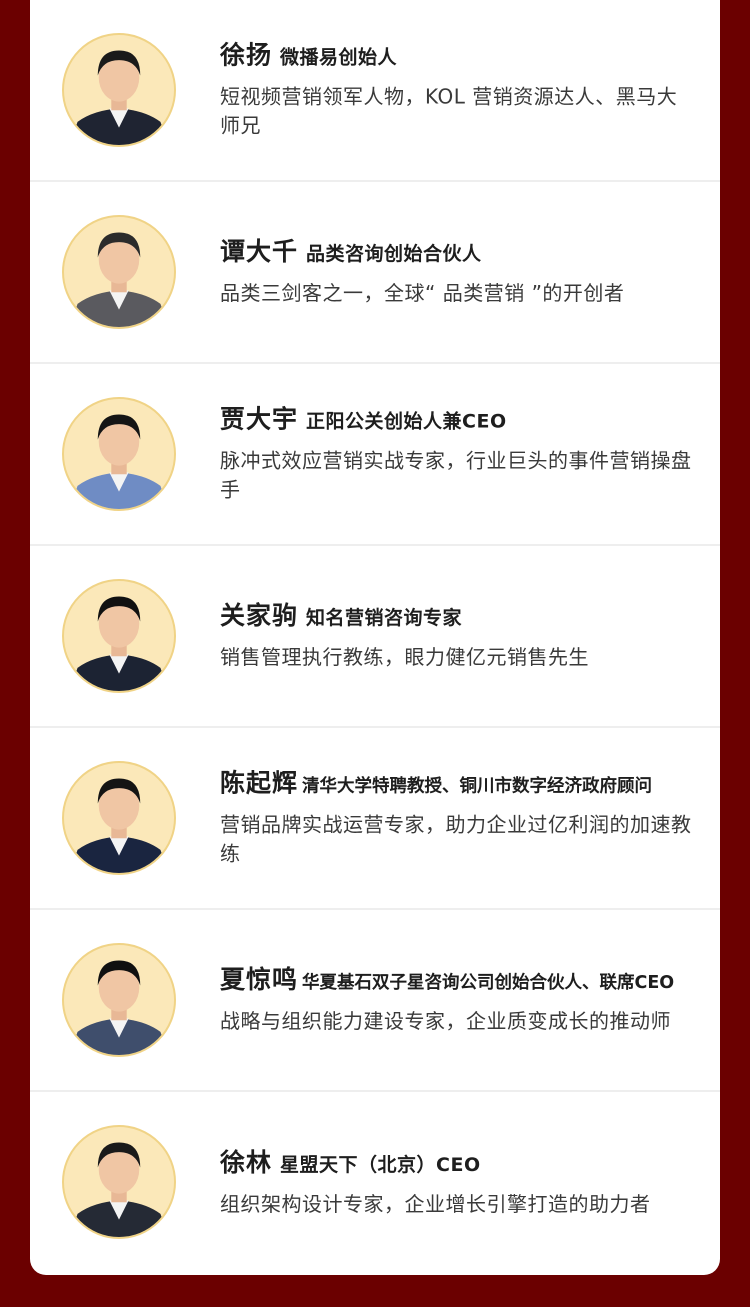  I want to click on speaker-name: 谭大千, so click(259, 251).